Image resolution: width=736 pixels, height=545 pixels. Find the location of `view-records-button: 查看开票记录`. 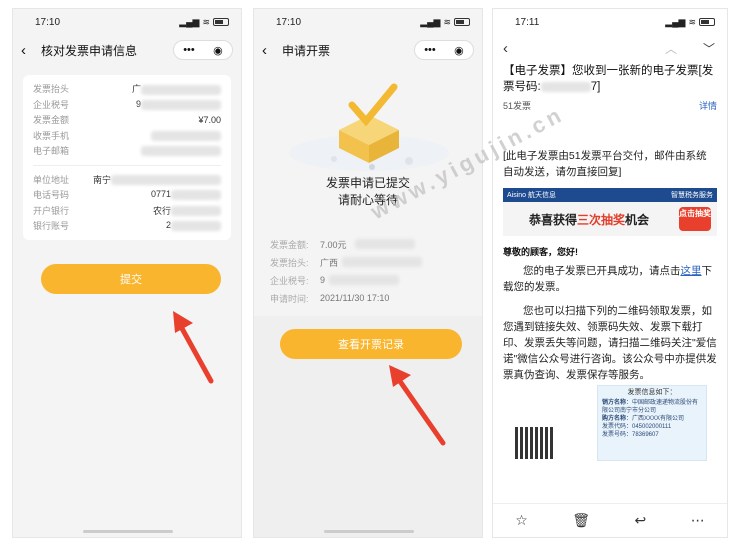

view-records-button: 查看开票记录 is located at coordinates (371, 344).